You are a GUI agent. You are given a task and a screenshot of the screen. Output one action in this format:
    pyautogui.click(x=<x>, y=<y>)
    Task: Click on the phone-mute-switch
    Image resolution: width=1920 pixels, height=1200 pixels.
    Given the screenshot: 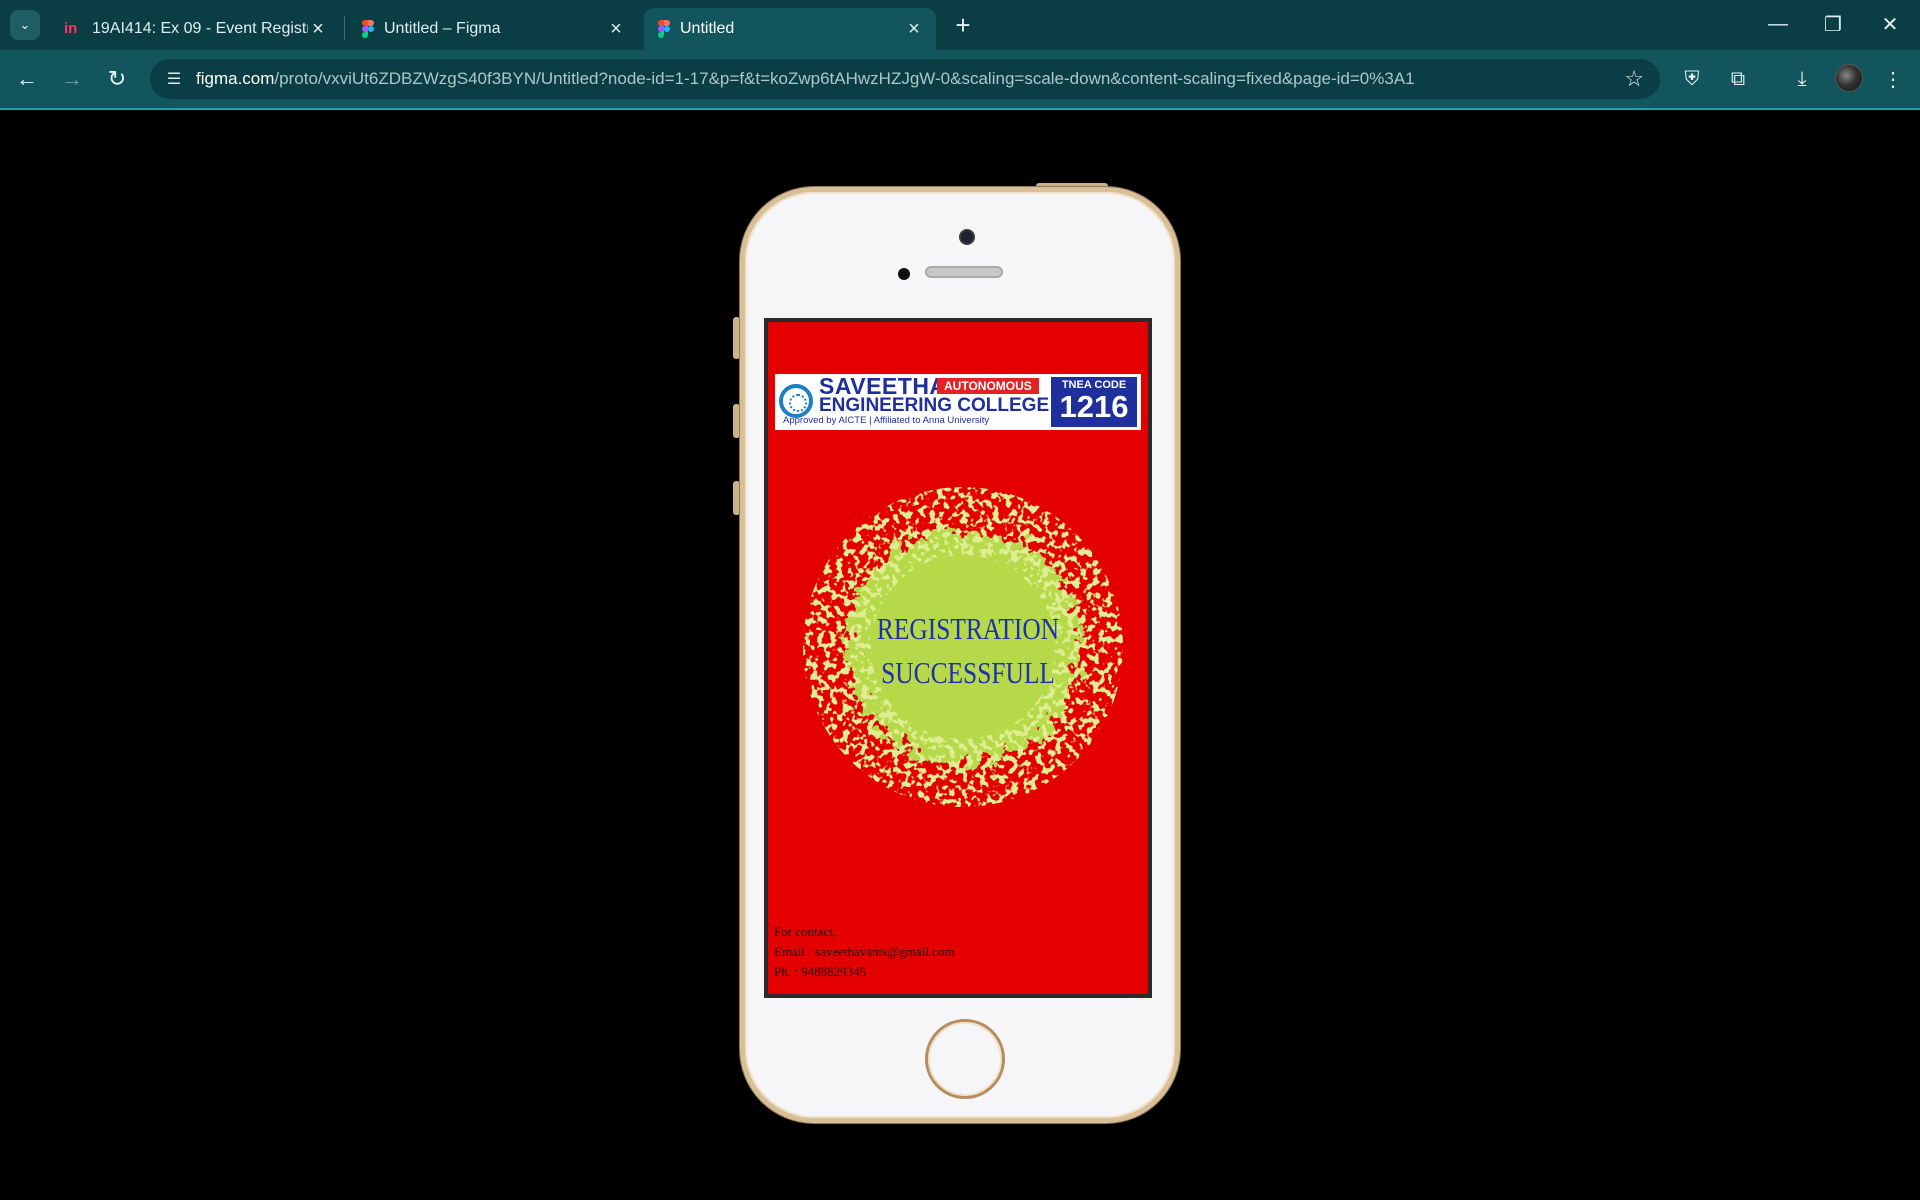 What is the action you would take?
    pyautogui.click(x=736, y=338)
    